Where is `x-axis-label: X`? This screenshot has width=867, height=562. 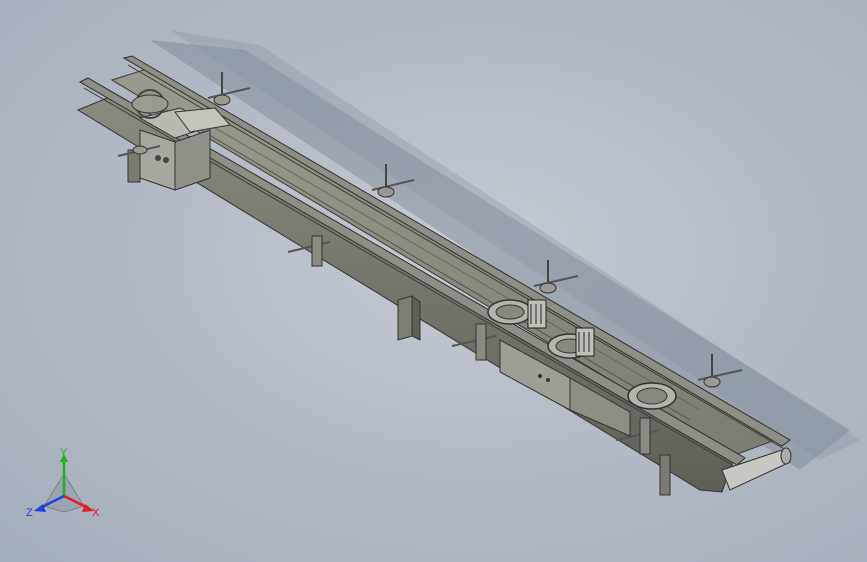 x-axis-label: X is located at coordinates (96, 513).